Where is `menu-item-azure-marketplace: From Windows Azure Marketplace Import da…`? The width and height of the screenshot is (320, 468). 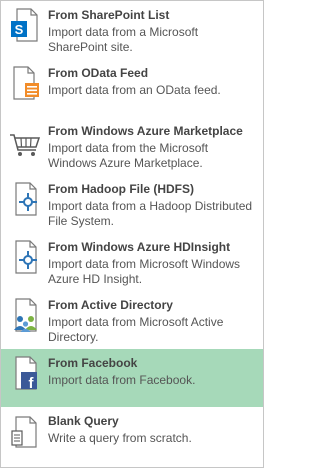
menu-item-azure-marketplace: From Windows Azure Marketplace Import da… is located at coordinates (132, 146).